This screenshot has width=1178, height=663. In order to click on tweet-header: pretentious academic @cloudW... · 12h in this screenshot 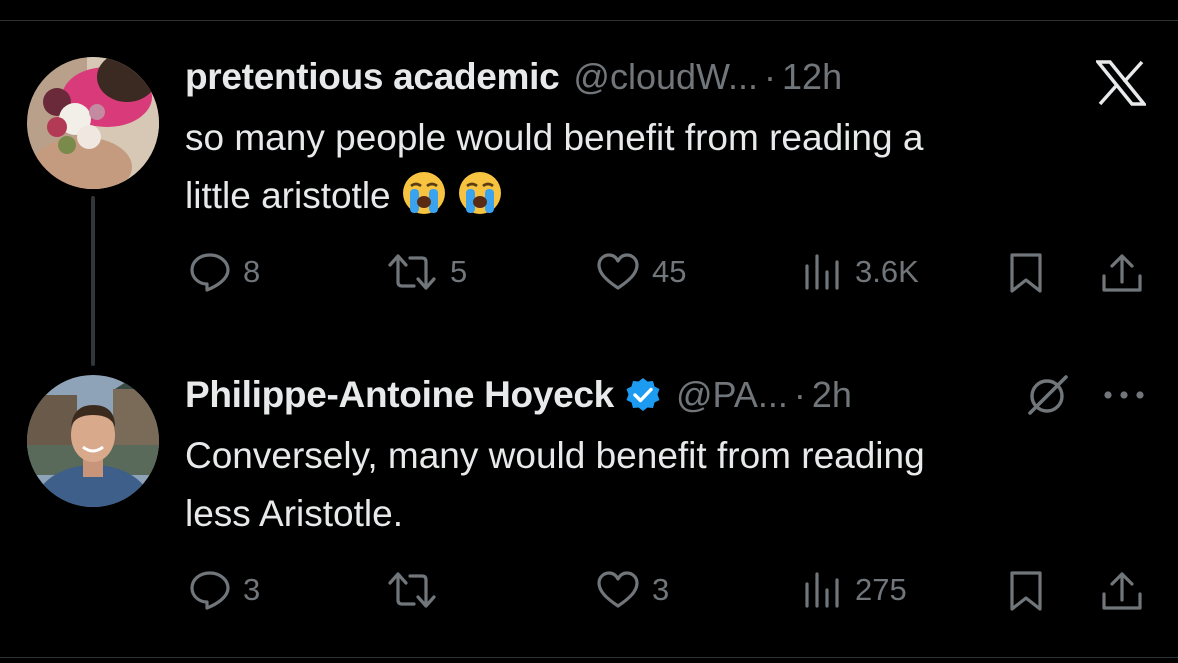, I will do `click(513, 77)`.